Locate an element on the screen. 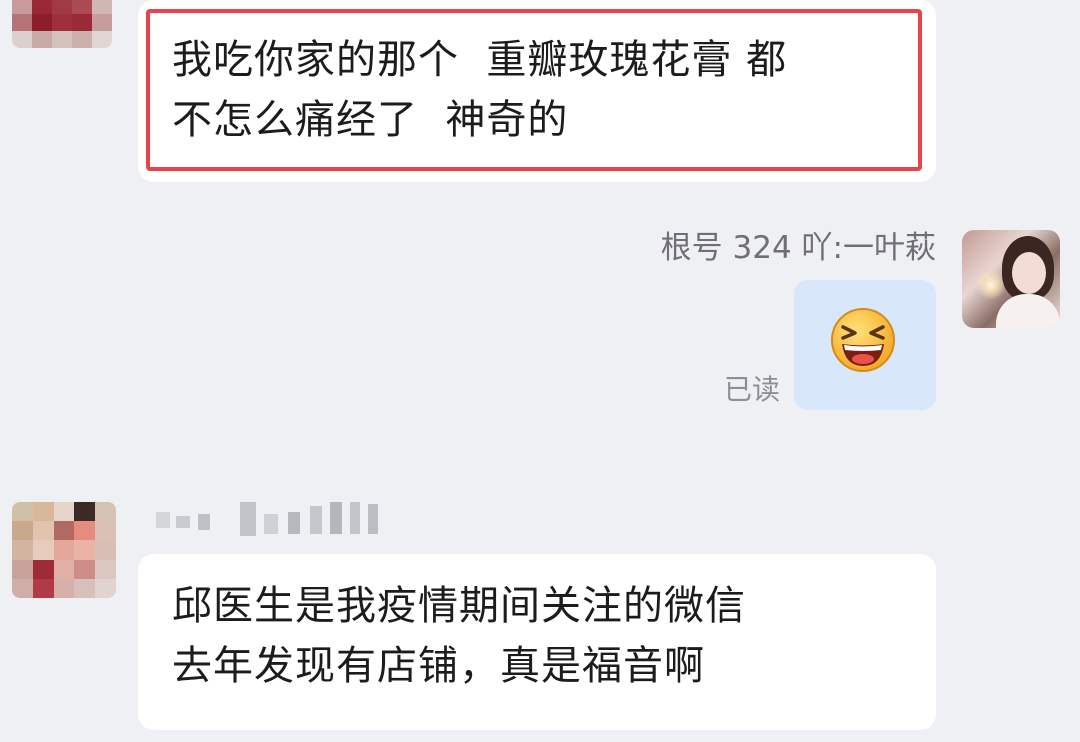 This screenshot has height=742, width=1080. user-avatar is located at coordinates (1011, 279).